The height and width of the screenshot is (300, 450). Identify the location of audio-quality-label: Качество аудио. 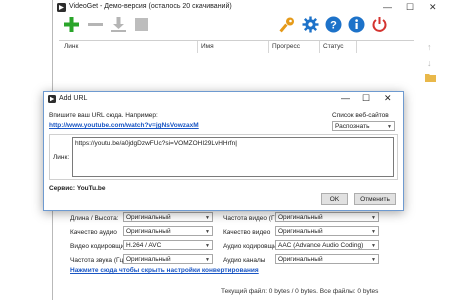
(93, 232).